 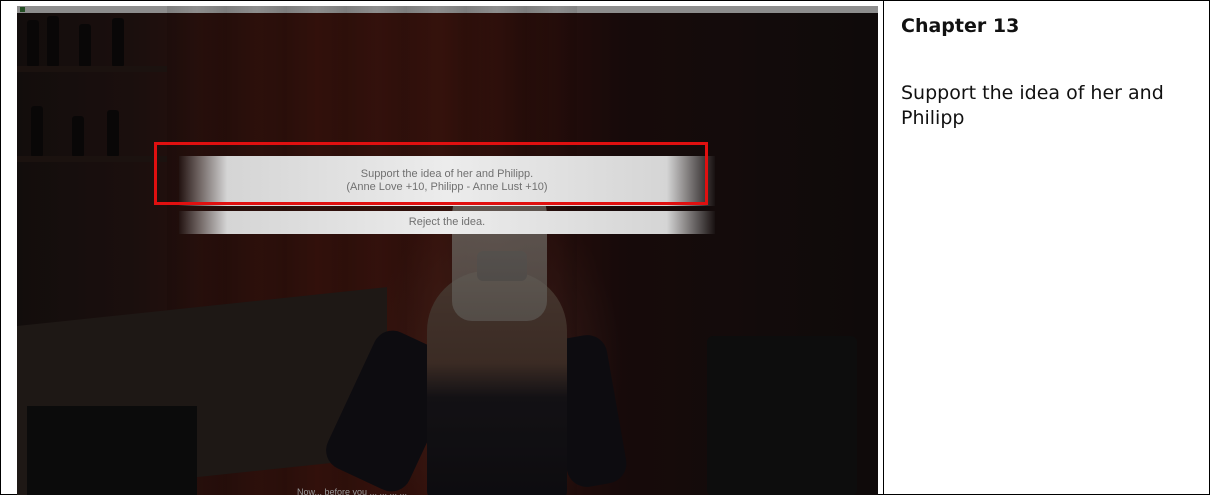 I want to click on chapter-title: Chapter 13, so click(x=960, y=26).